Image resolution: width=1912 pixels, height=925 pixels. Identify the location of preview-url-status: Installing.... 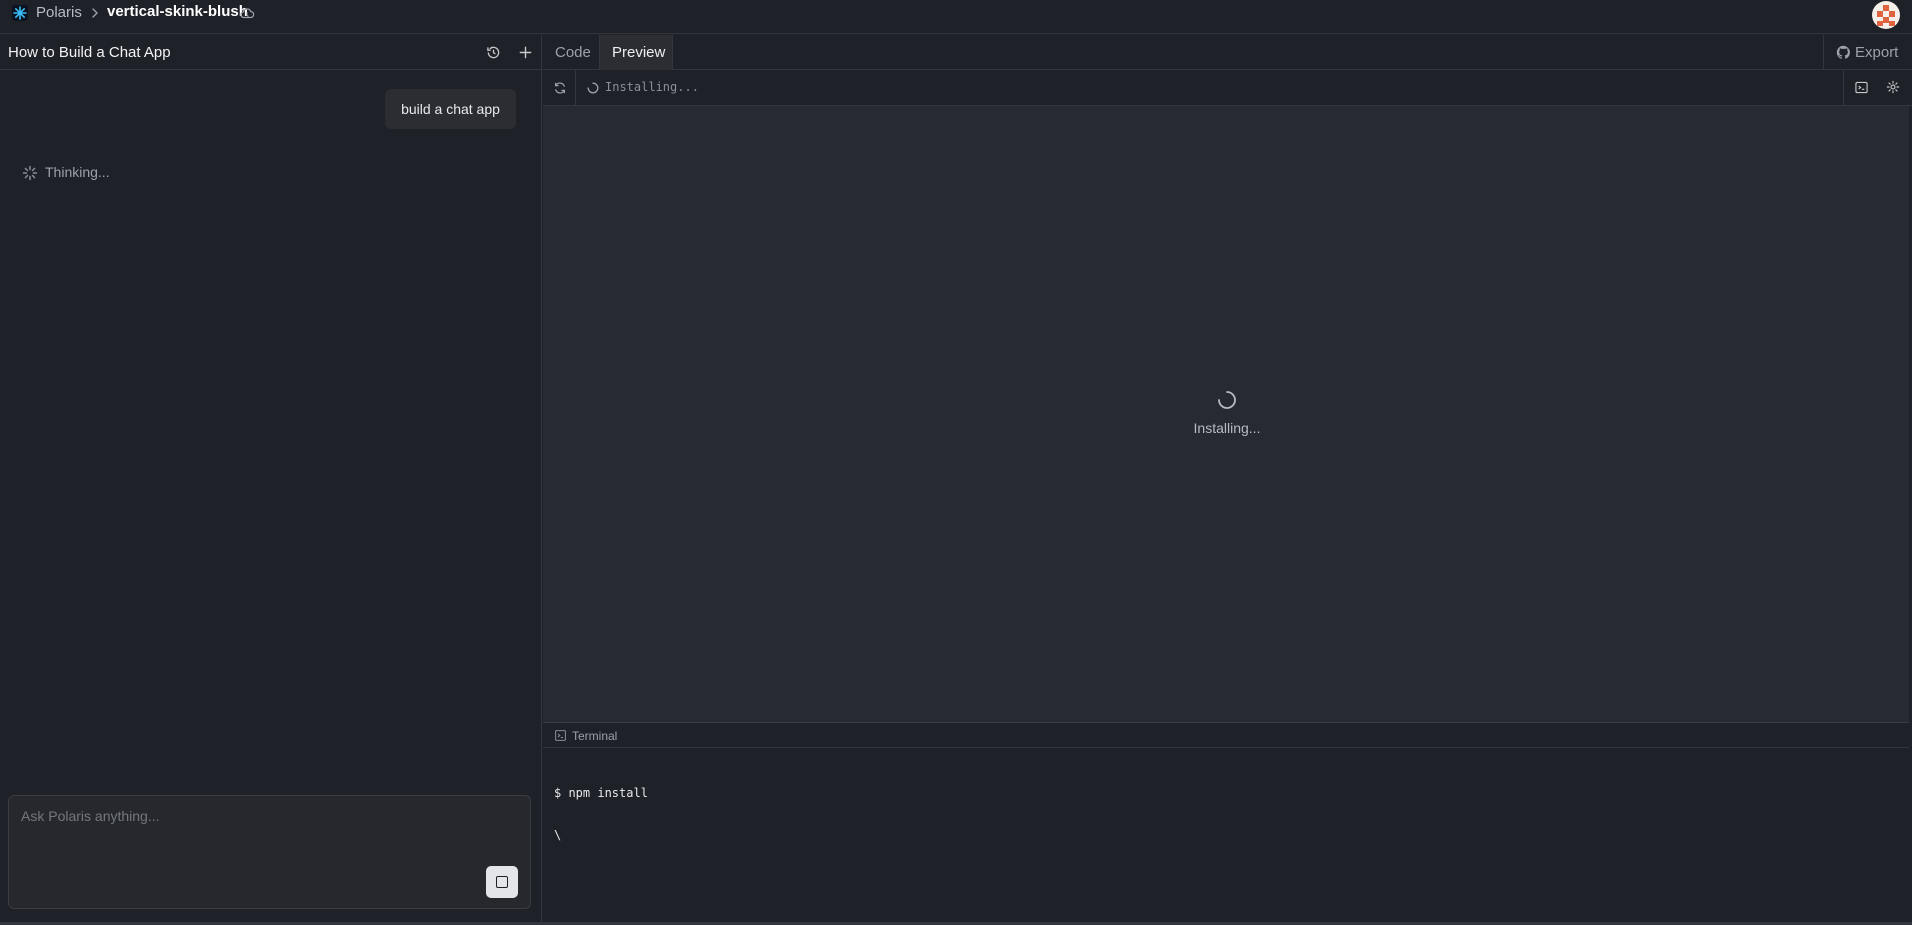
(652, 87).